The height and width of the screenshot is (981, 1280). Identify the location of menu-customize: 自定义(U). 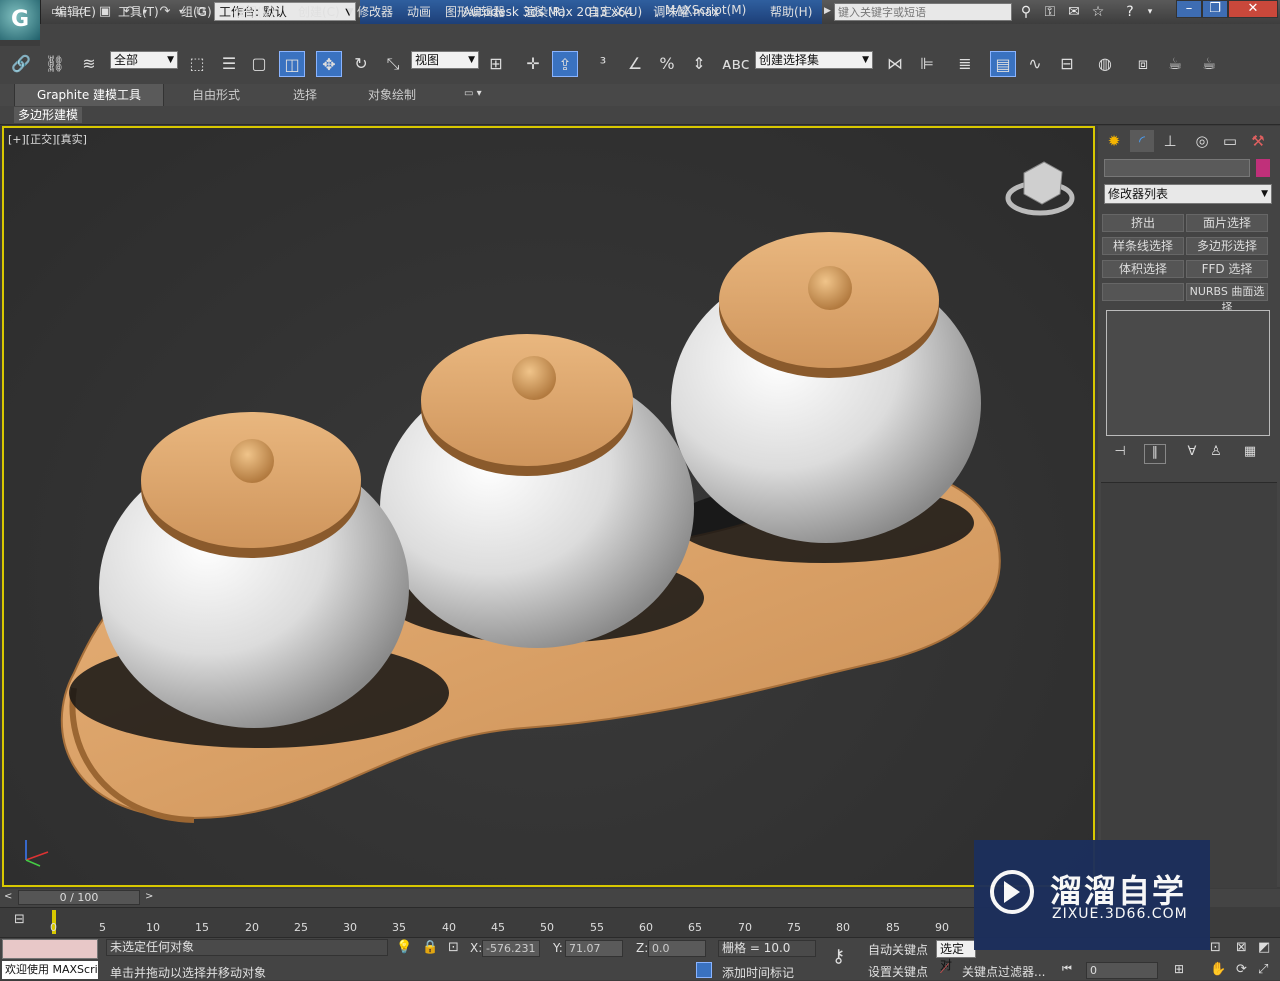
(615, 11).